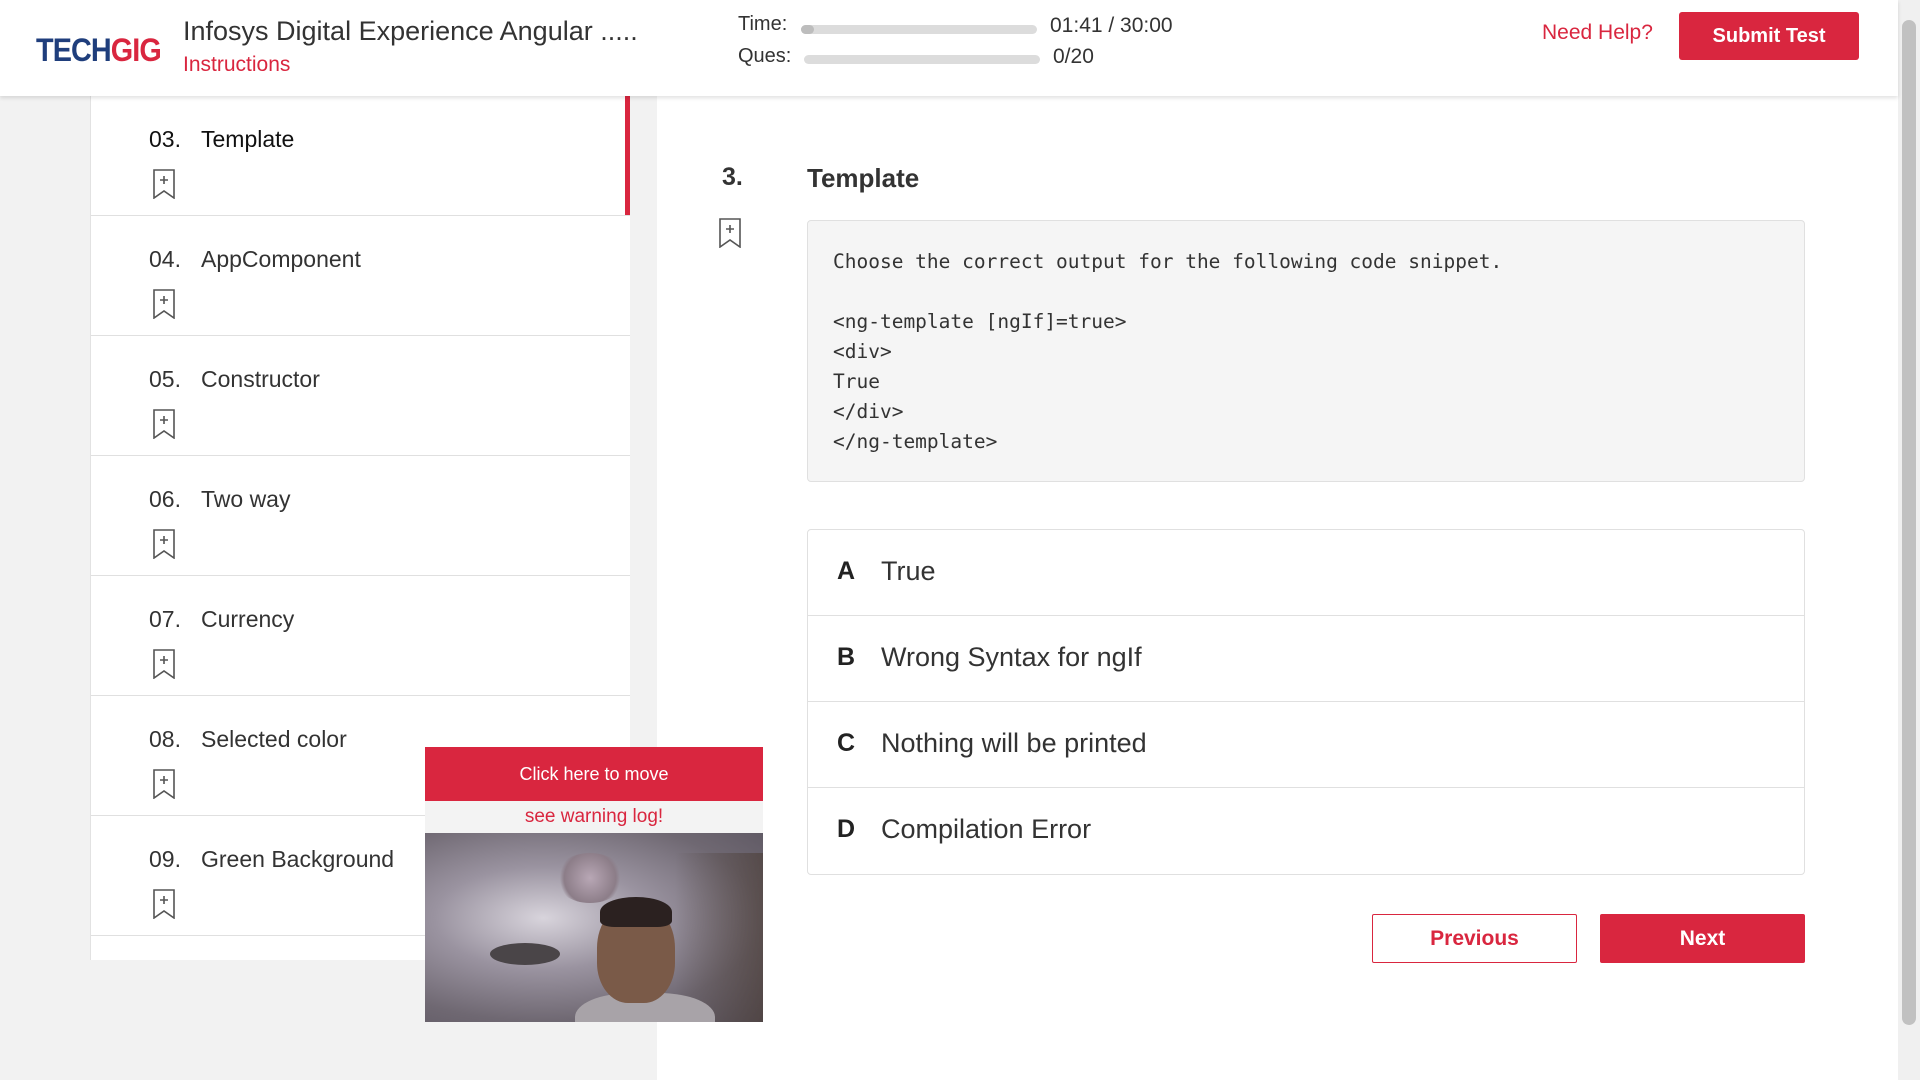 The width and height of the screenshot is (1920, 1080). I want to click on time-progress-fill, so click(808, 29).